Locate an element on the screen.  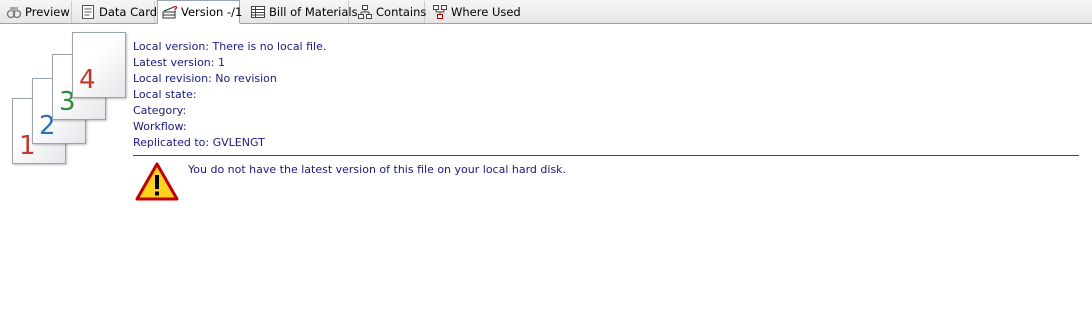
tab-data-card: Data Card is located at coordinates (117, 12).